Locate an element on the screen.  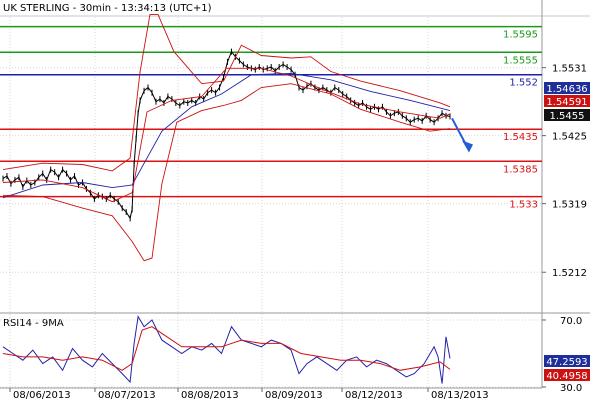
price-tick-label: 1.5212 is located at coordinates (569, 273).